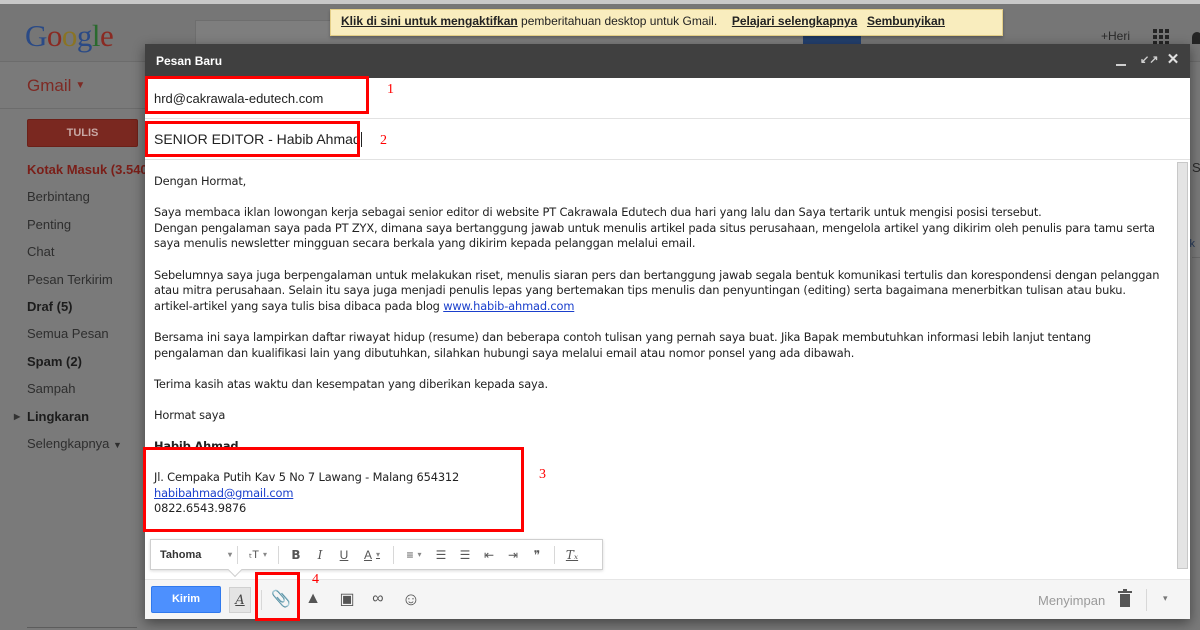  Describe the element at coordinates (1149, 60) in the screenshot. I see `exit-fullscreen-icon: ↙↗` at that location.